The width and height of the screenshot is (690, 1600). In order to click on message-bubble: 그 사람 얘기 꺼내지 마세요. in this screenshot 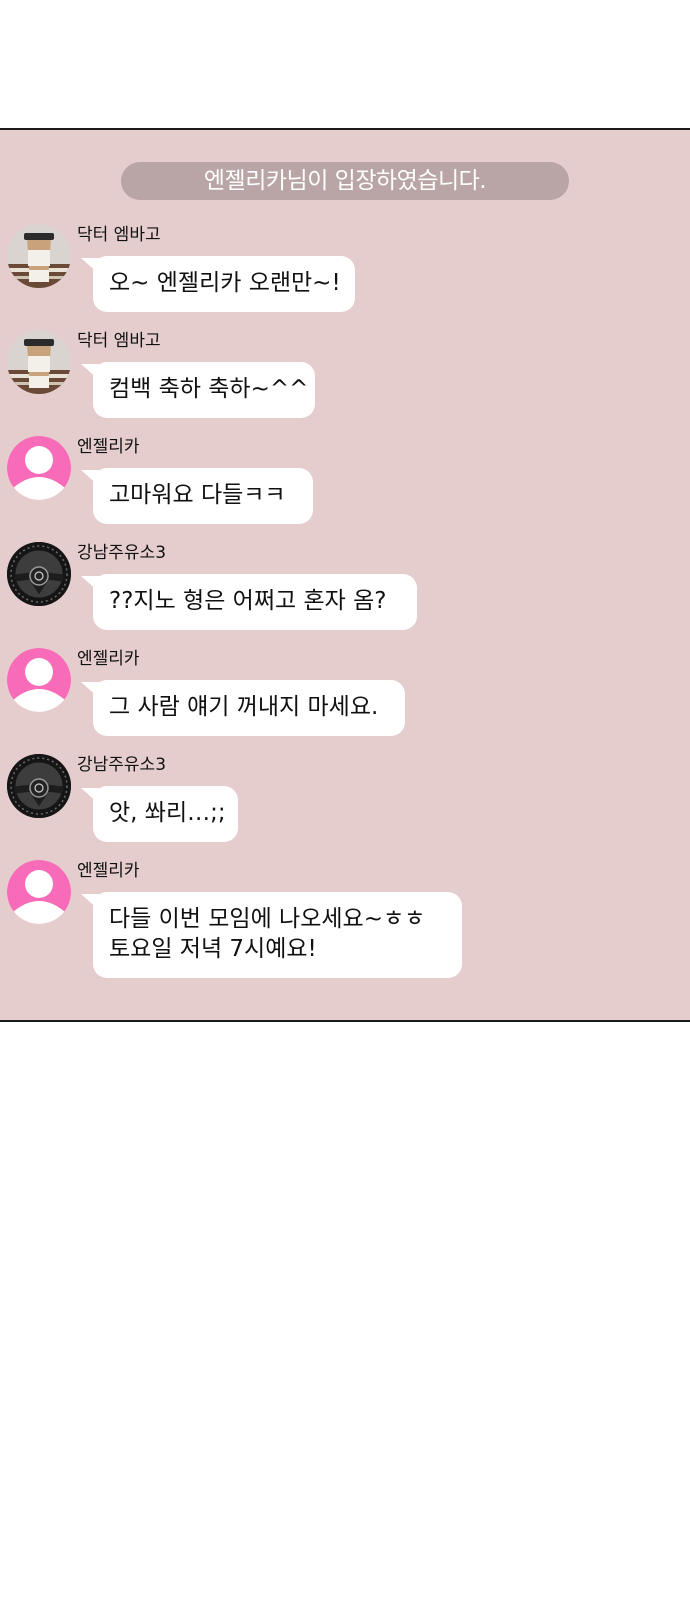, I will do `click(243, 708)`.